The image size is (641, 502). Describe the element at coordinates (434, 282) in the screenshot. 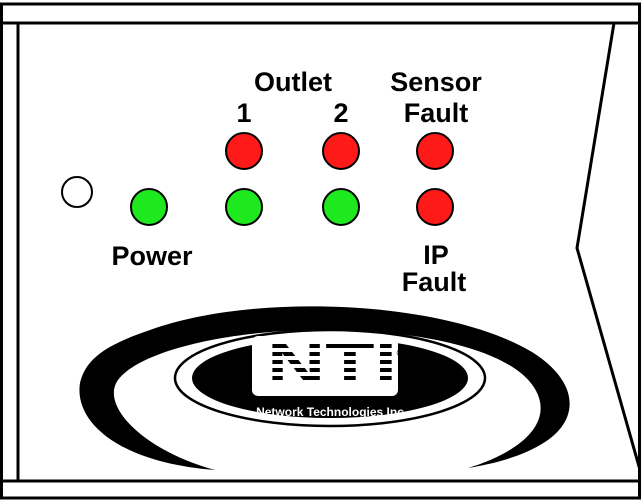

I see `label-ip-fault: Fault` at that location.